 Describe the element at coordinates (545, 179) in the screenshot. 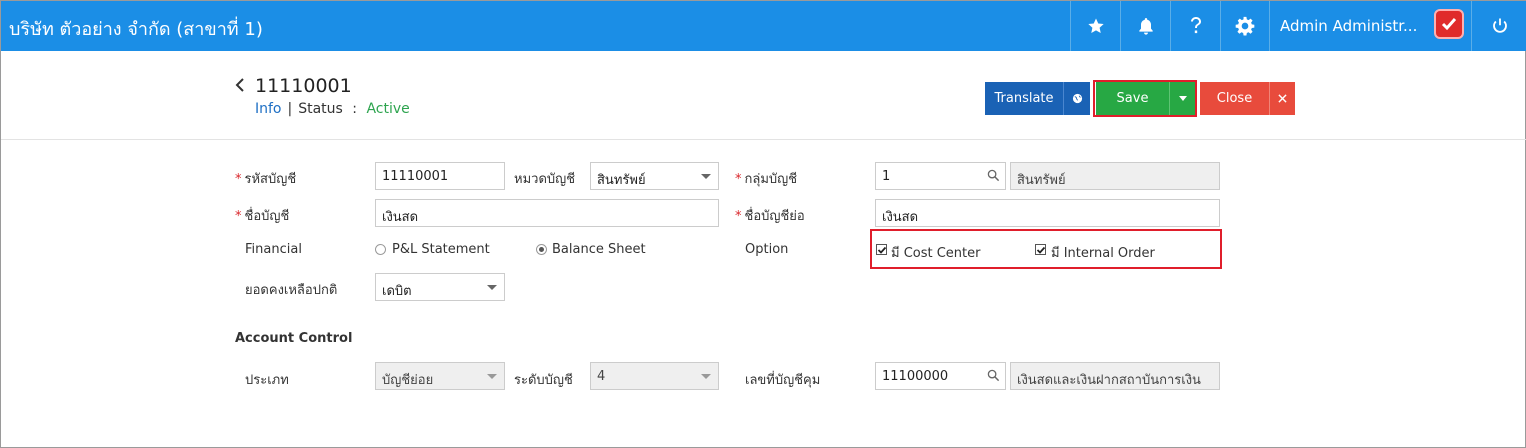

I see `account-category-label: หมวดบัญชี` at that location.